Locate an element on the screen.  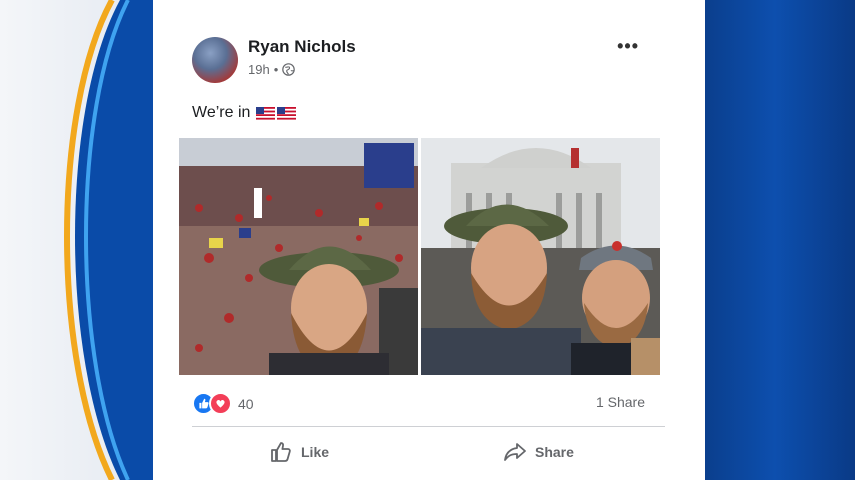
like-button: Like is located at coordinates (299, 452).